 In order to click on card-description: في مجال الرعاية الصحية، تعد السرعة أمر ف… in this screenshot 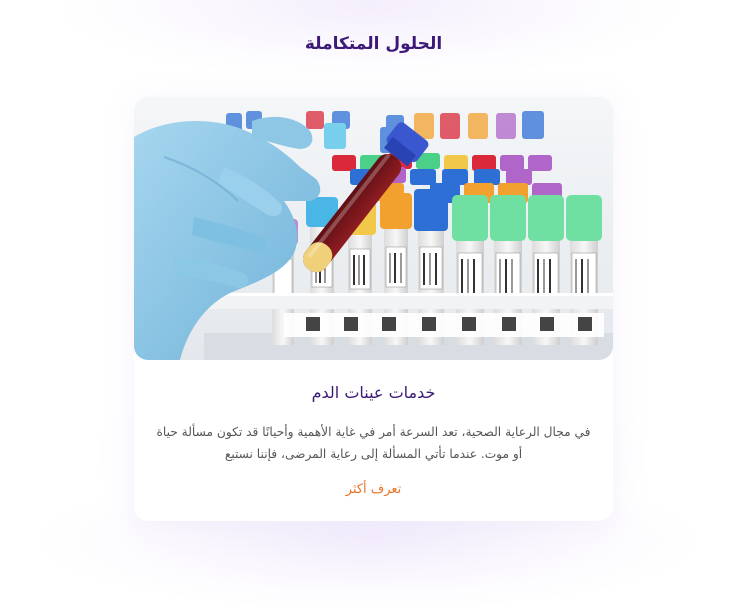, I will do `click(373, 443)`.